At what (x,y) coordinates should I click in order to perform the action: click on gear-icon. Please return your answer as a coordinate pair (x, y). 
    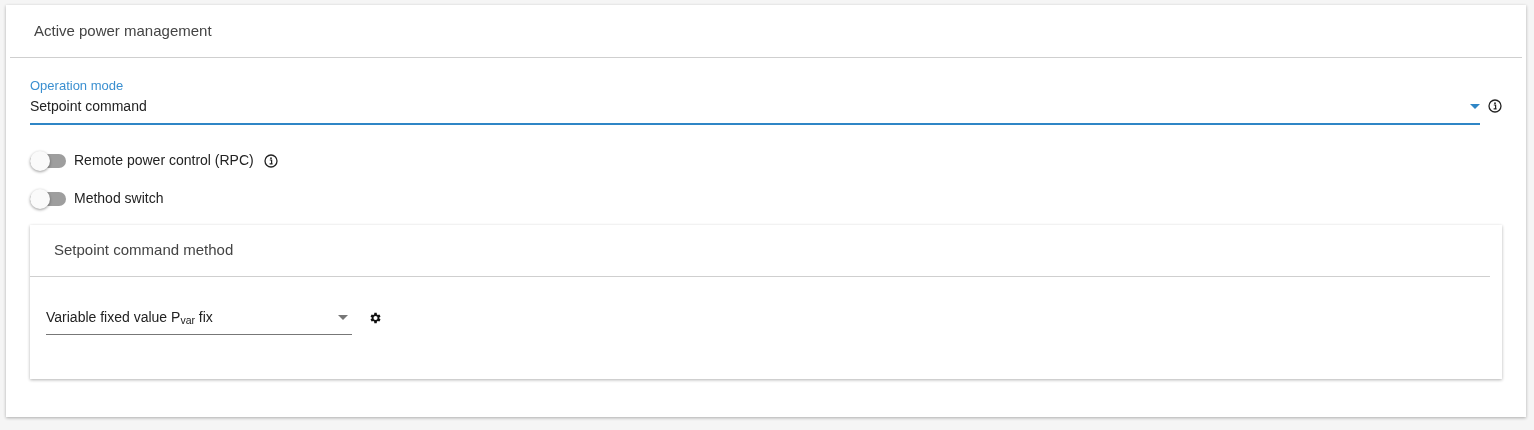
    Looking at the image, I should click on (375, 317).